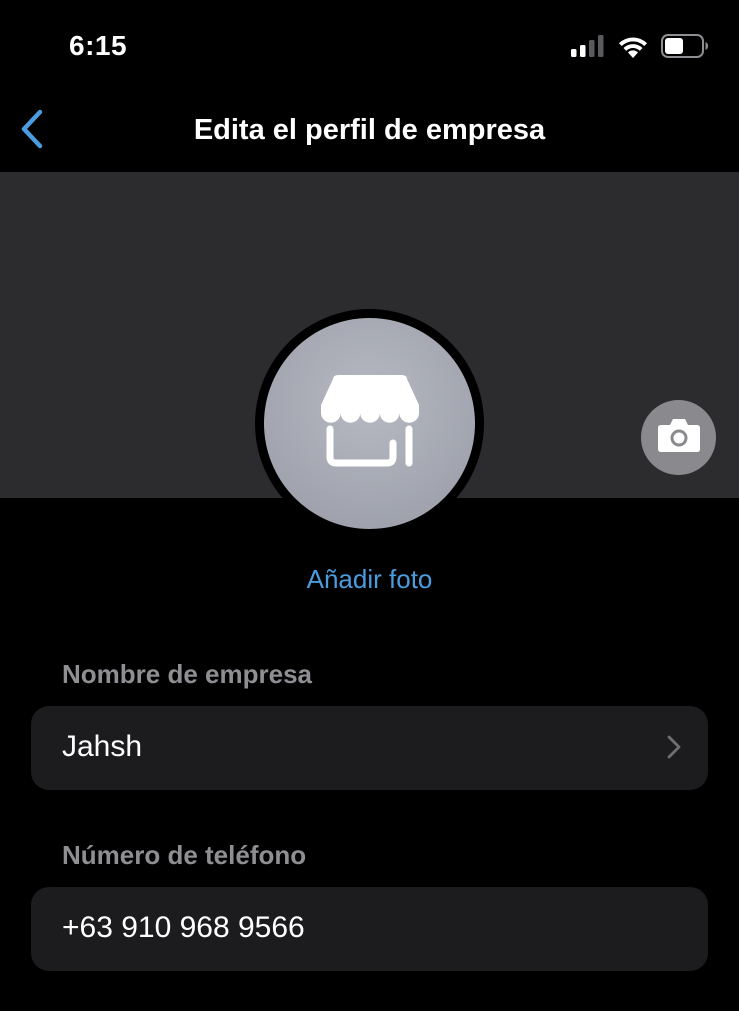  What do you see at coordinates (633, 49) in the screenshot?
I see `wifi-icon` at bounding box center [633, 49].